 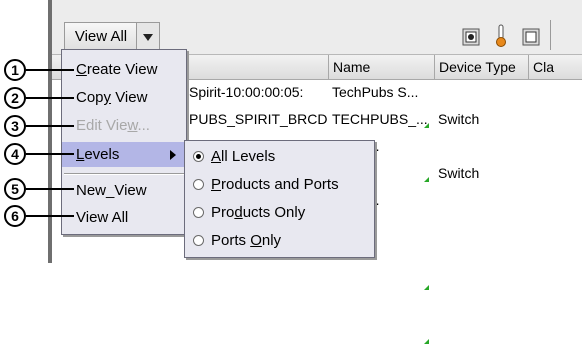 What do you see at coordinates (101, 36) in the screenshot?
I see `view-combo-label: View All` at bounding box center [101, 36].